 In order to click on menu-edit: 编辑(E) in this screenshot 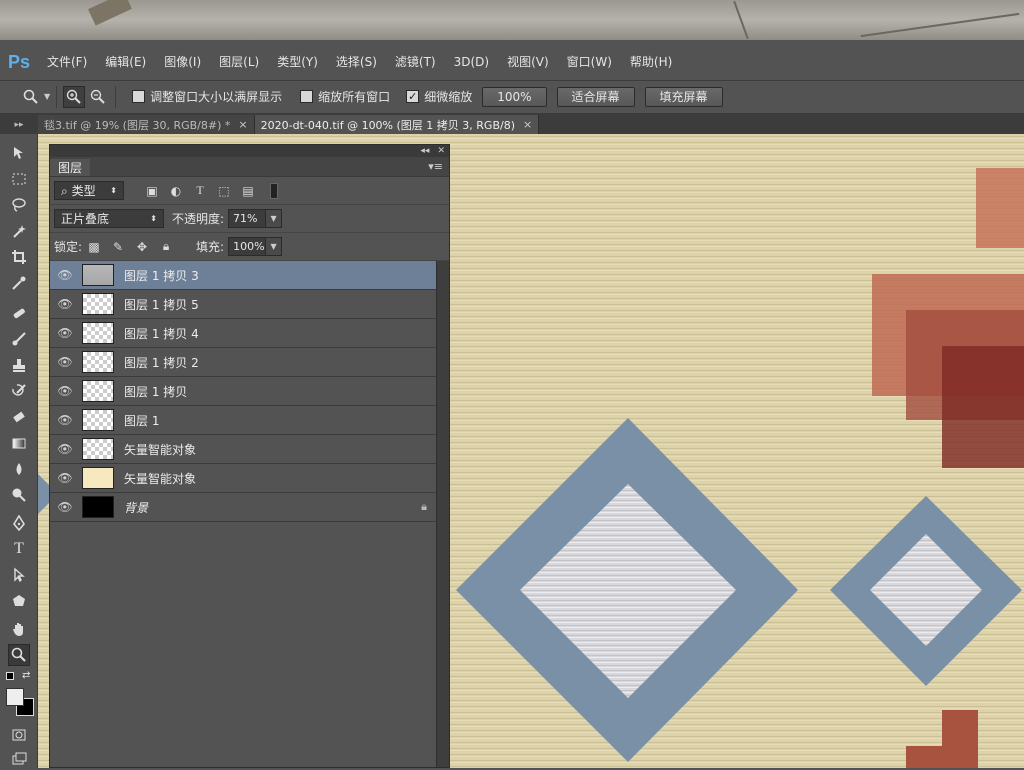, I will do `click(125, 62)`.